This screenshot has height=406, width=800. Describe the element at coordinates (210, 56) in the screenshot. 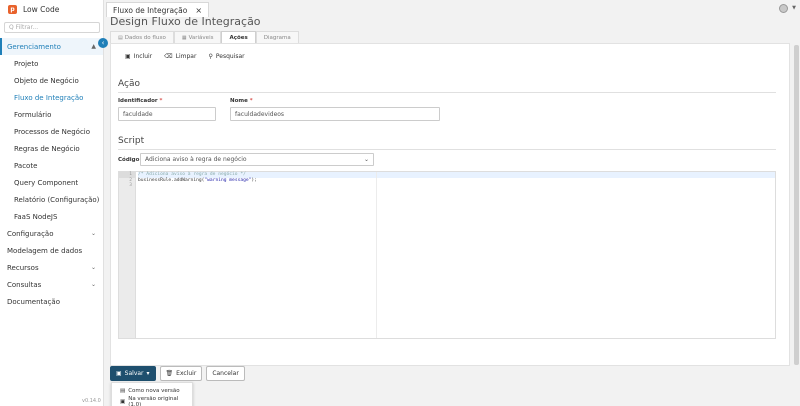

I see `search-icon: ⚲` at that location.